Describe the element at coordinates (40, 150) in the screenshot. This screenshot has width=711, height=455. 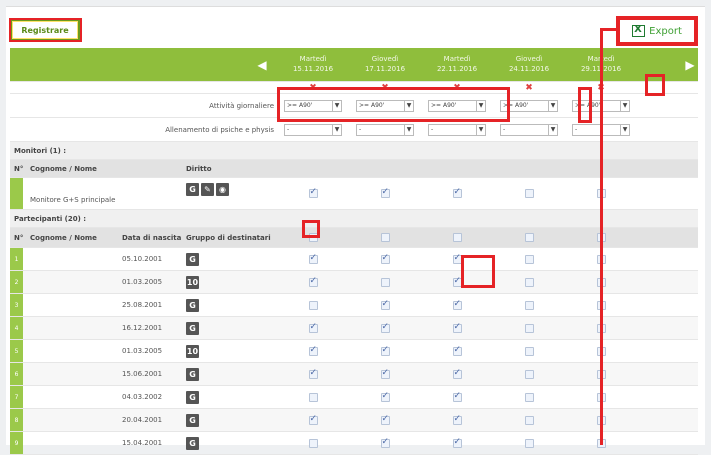
I see `monitors-section-label: Monitori (1) :` at that location.